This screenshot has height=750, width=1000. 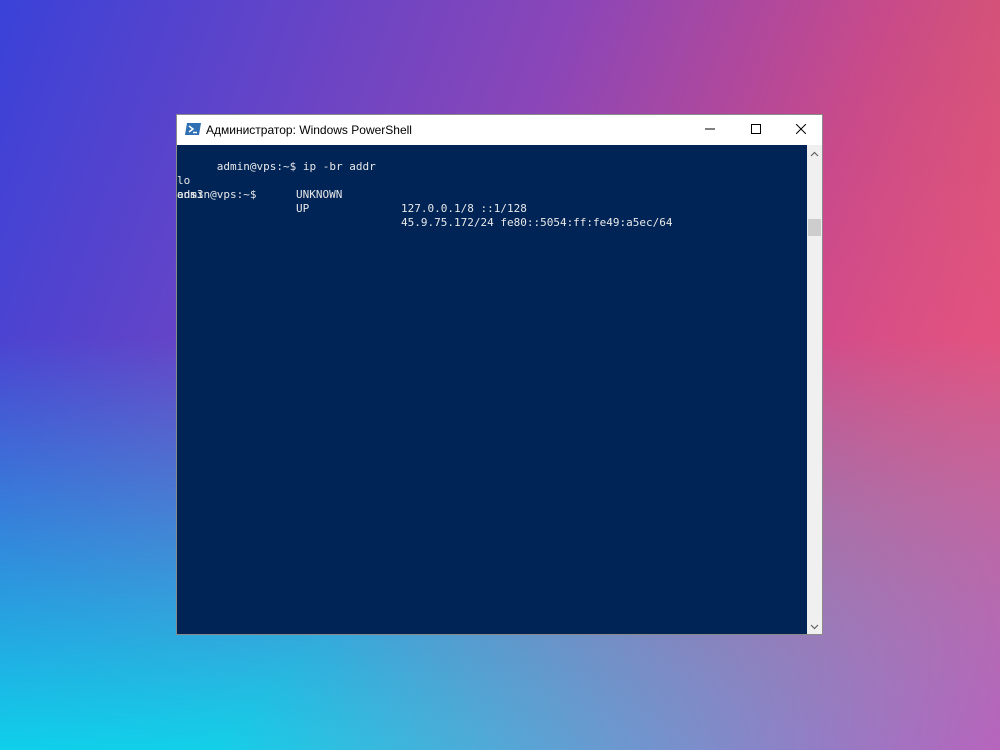 What do you see at coordinates (814, 389) in the screenshot?
I see `vertical-scrollbar` at bounding box center [814, 389].